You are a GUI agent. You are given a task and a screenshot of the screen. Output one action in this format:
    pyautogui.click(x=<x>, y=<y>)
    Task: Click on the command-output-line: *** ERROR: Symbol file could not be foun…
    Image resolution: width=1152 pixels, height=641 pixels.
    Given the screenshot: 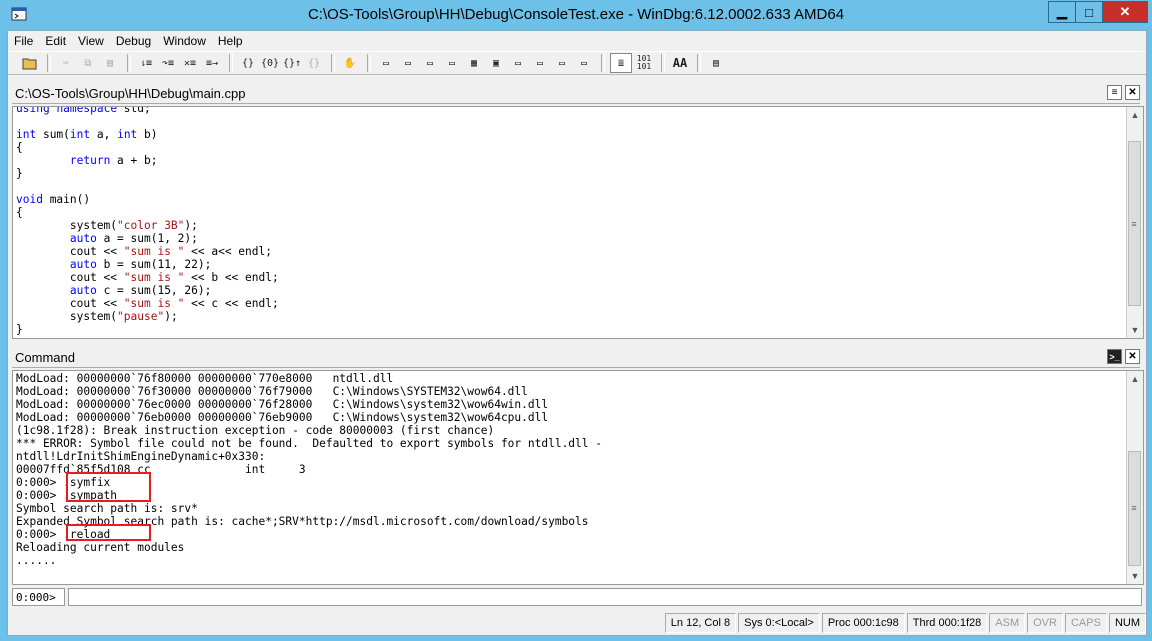 What is the action you would take?
    pyautogui.click(x=309, y=443)
    